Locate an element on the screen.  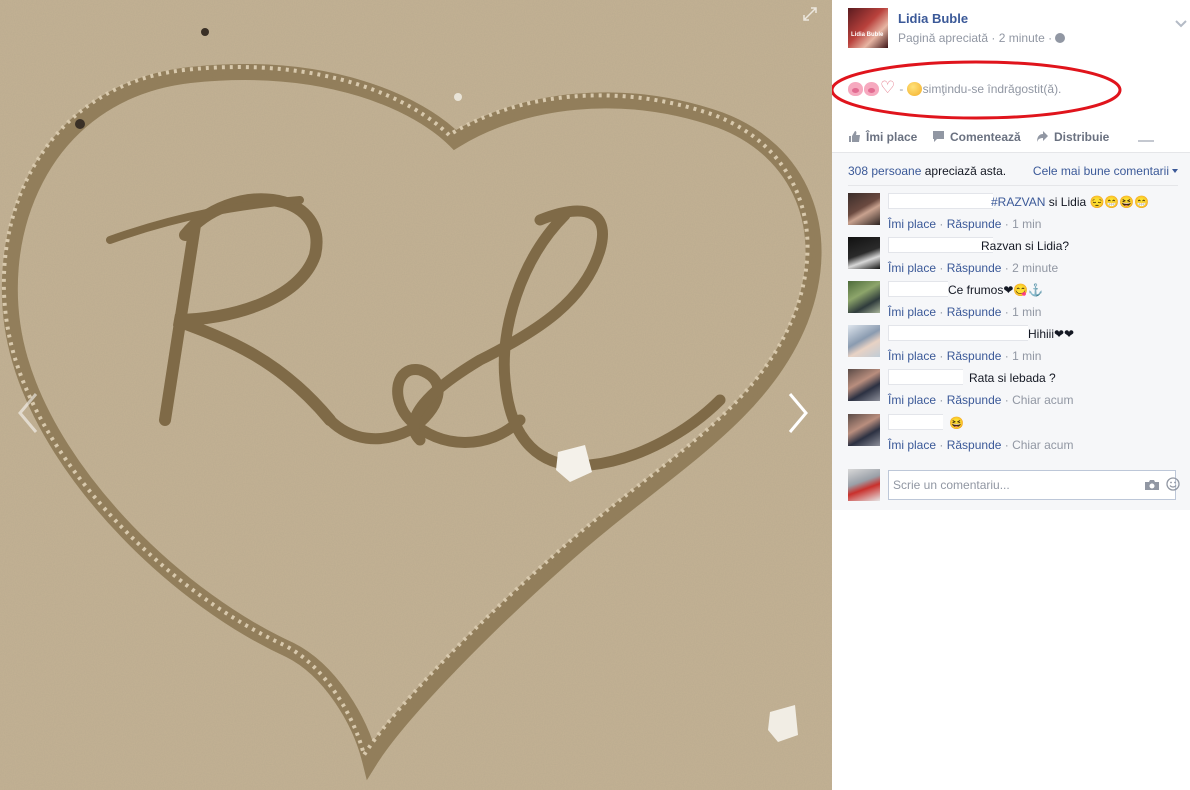
comment-button-label: Comentează is located at coordinates (985, 137).